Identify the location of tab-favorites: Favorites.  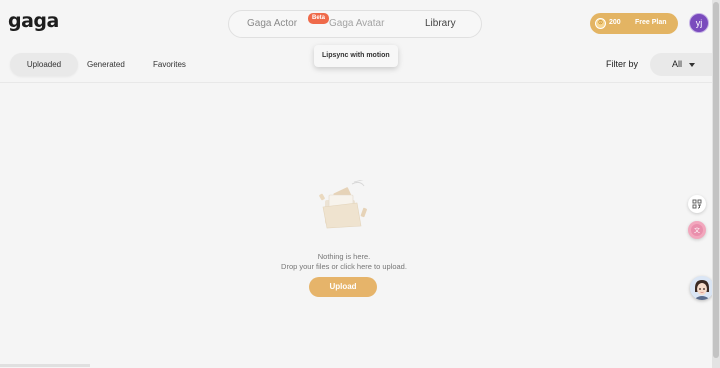
(169, 64).